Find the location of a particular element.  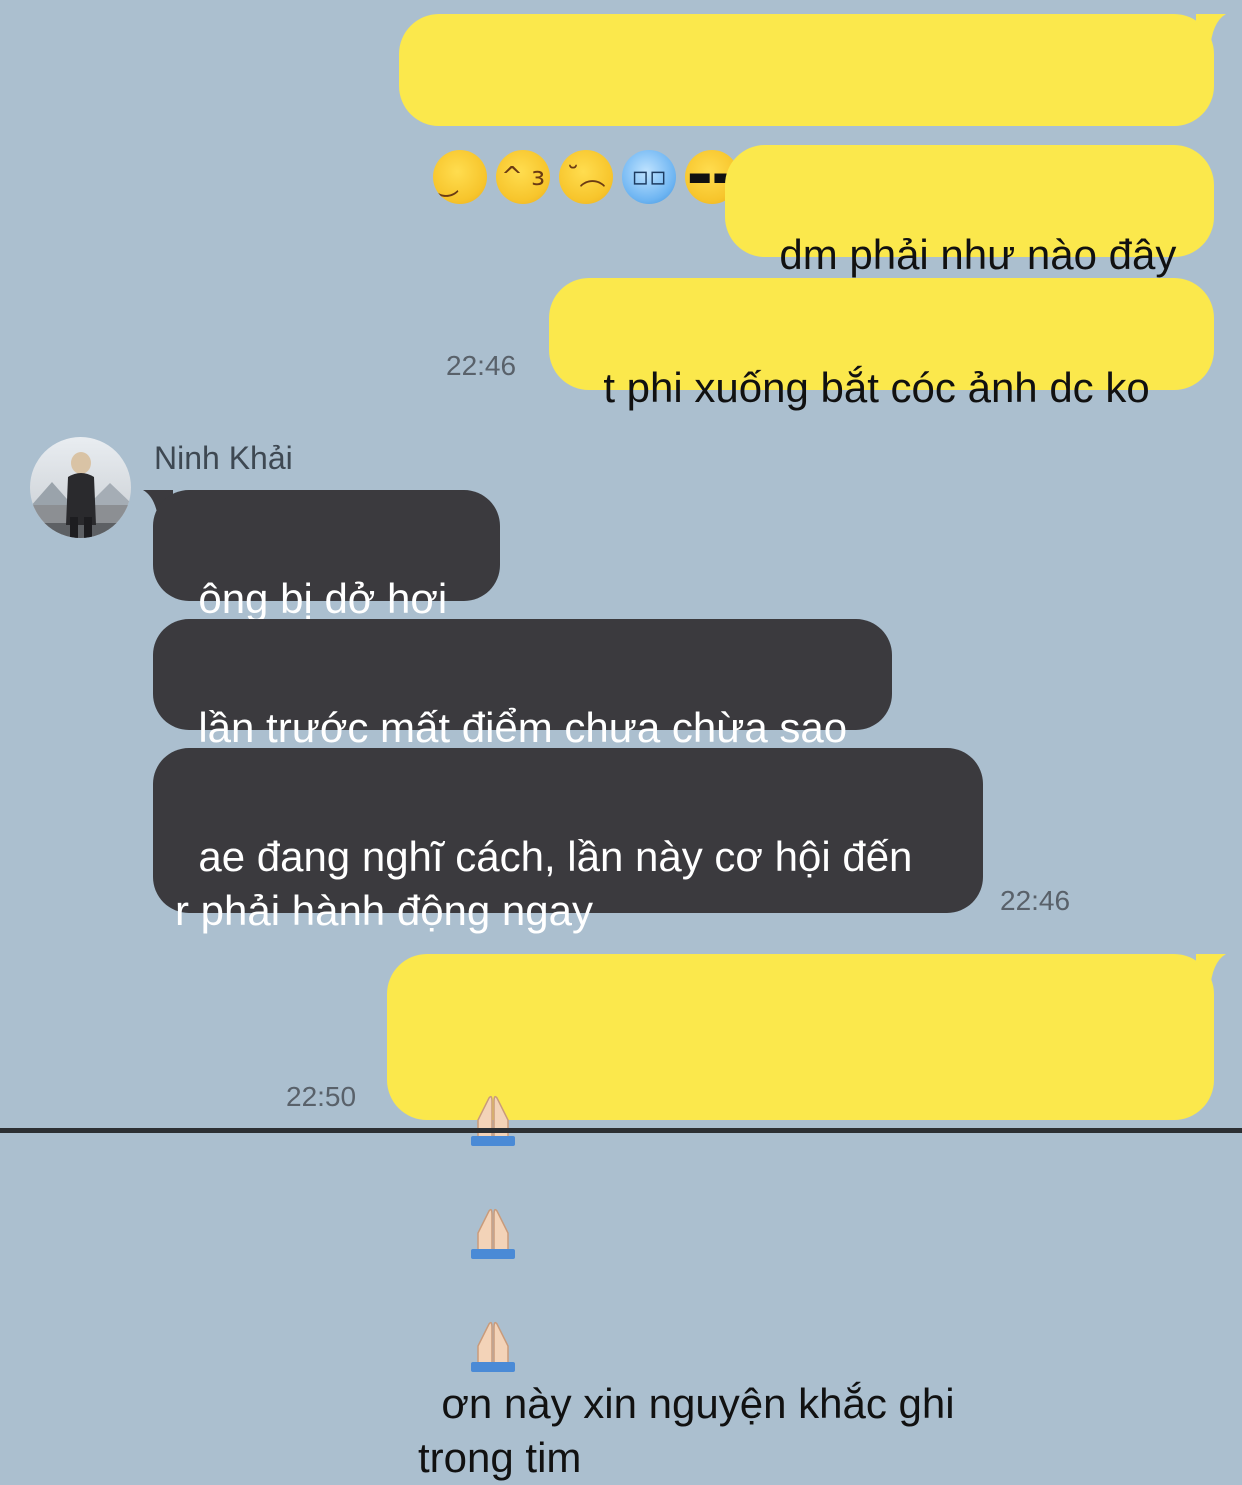

disappointed-face-icon: ˘︵ is located at coordinates (586, 177).